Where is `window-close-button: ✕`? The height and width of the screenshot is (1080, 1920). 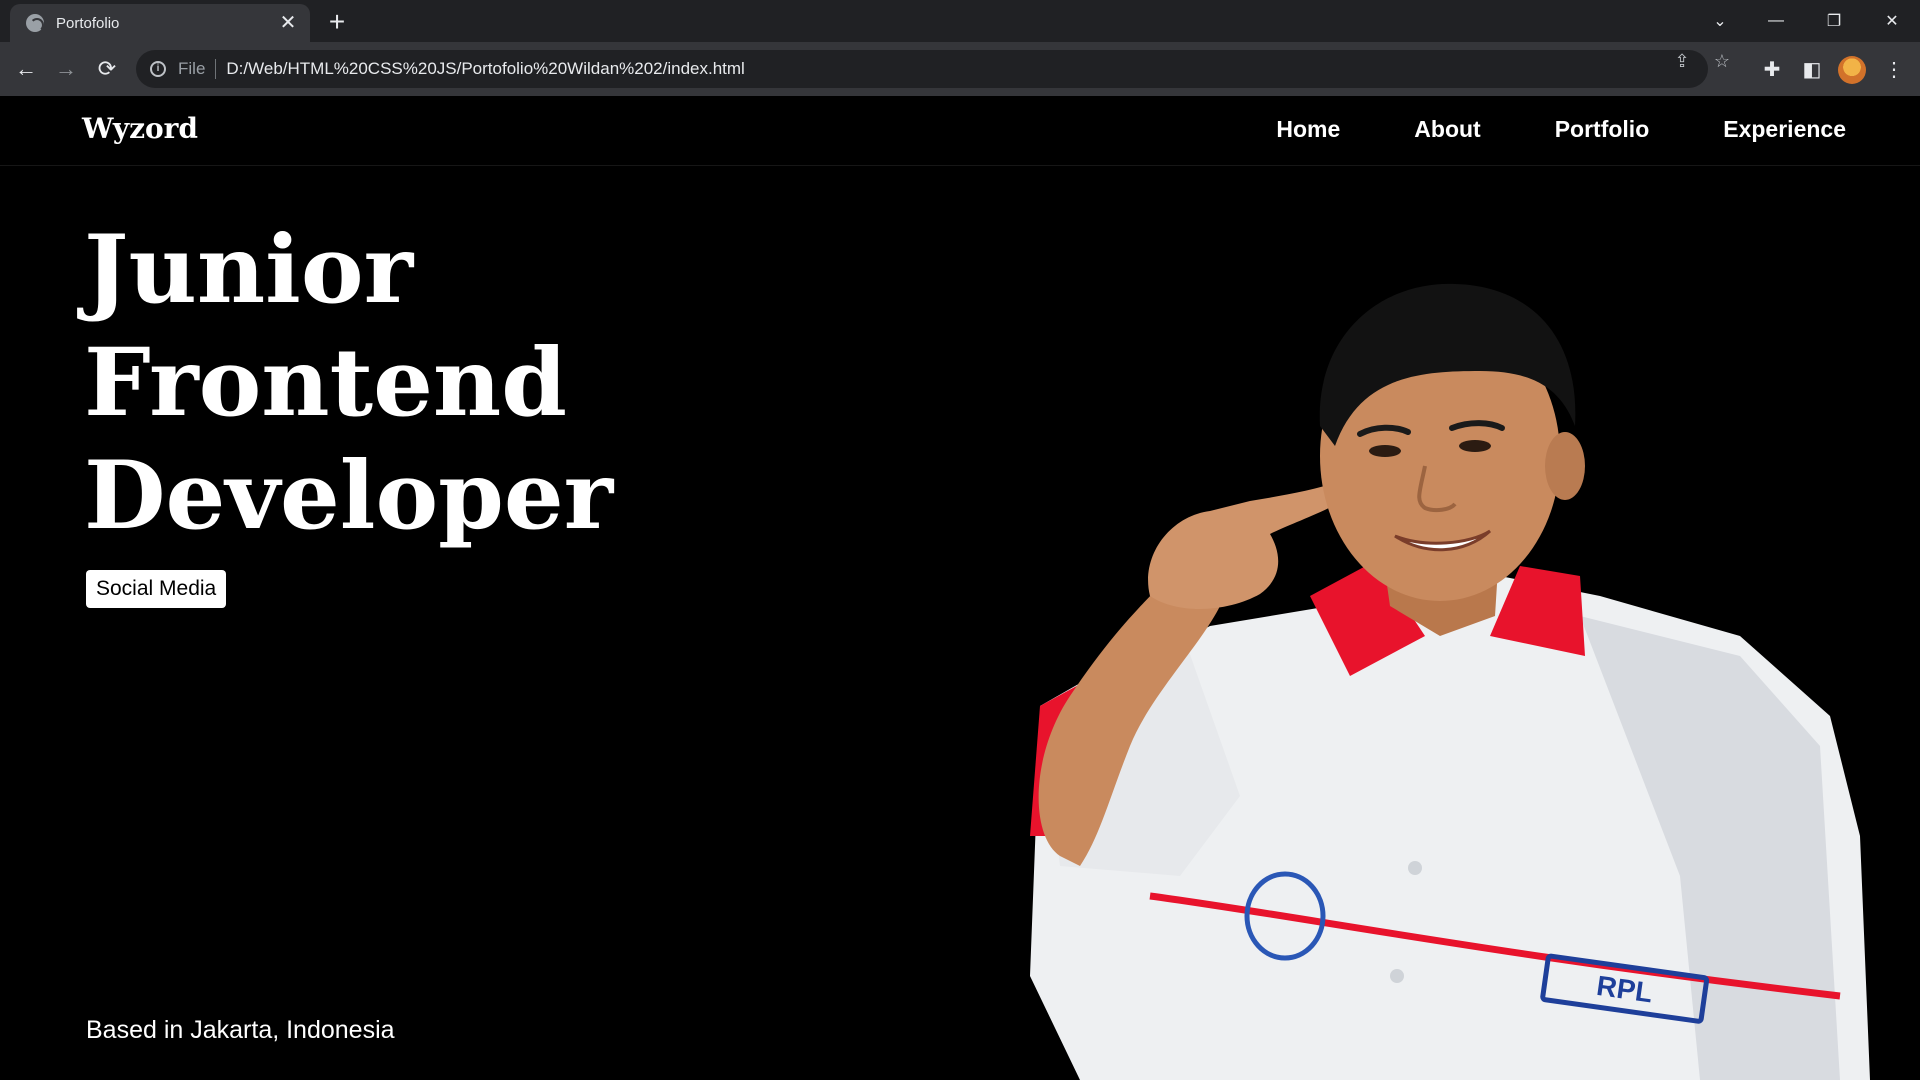 window-close-button: ✕ is located at coordinates (1892, 21).